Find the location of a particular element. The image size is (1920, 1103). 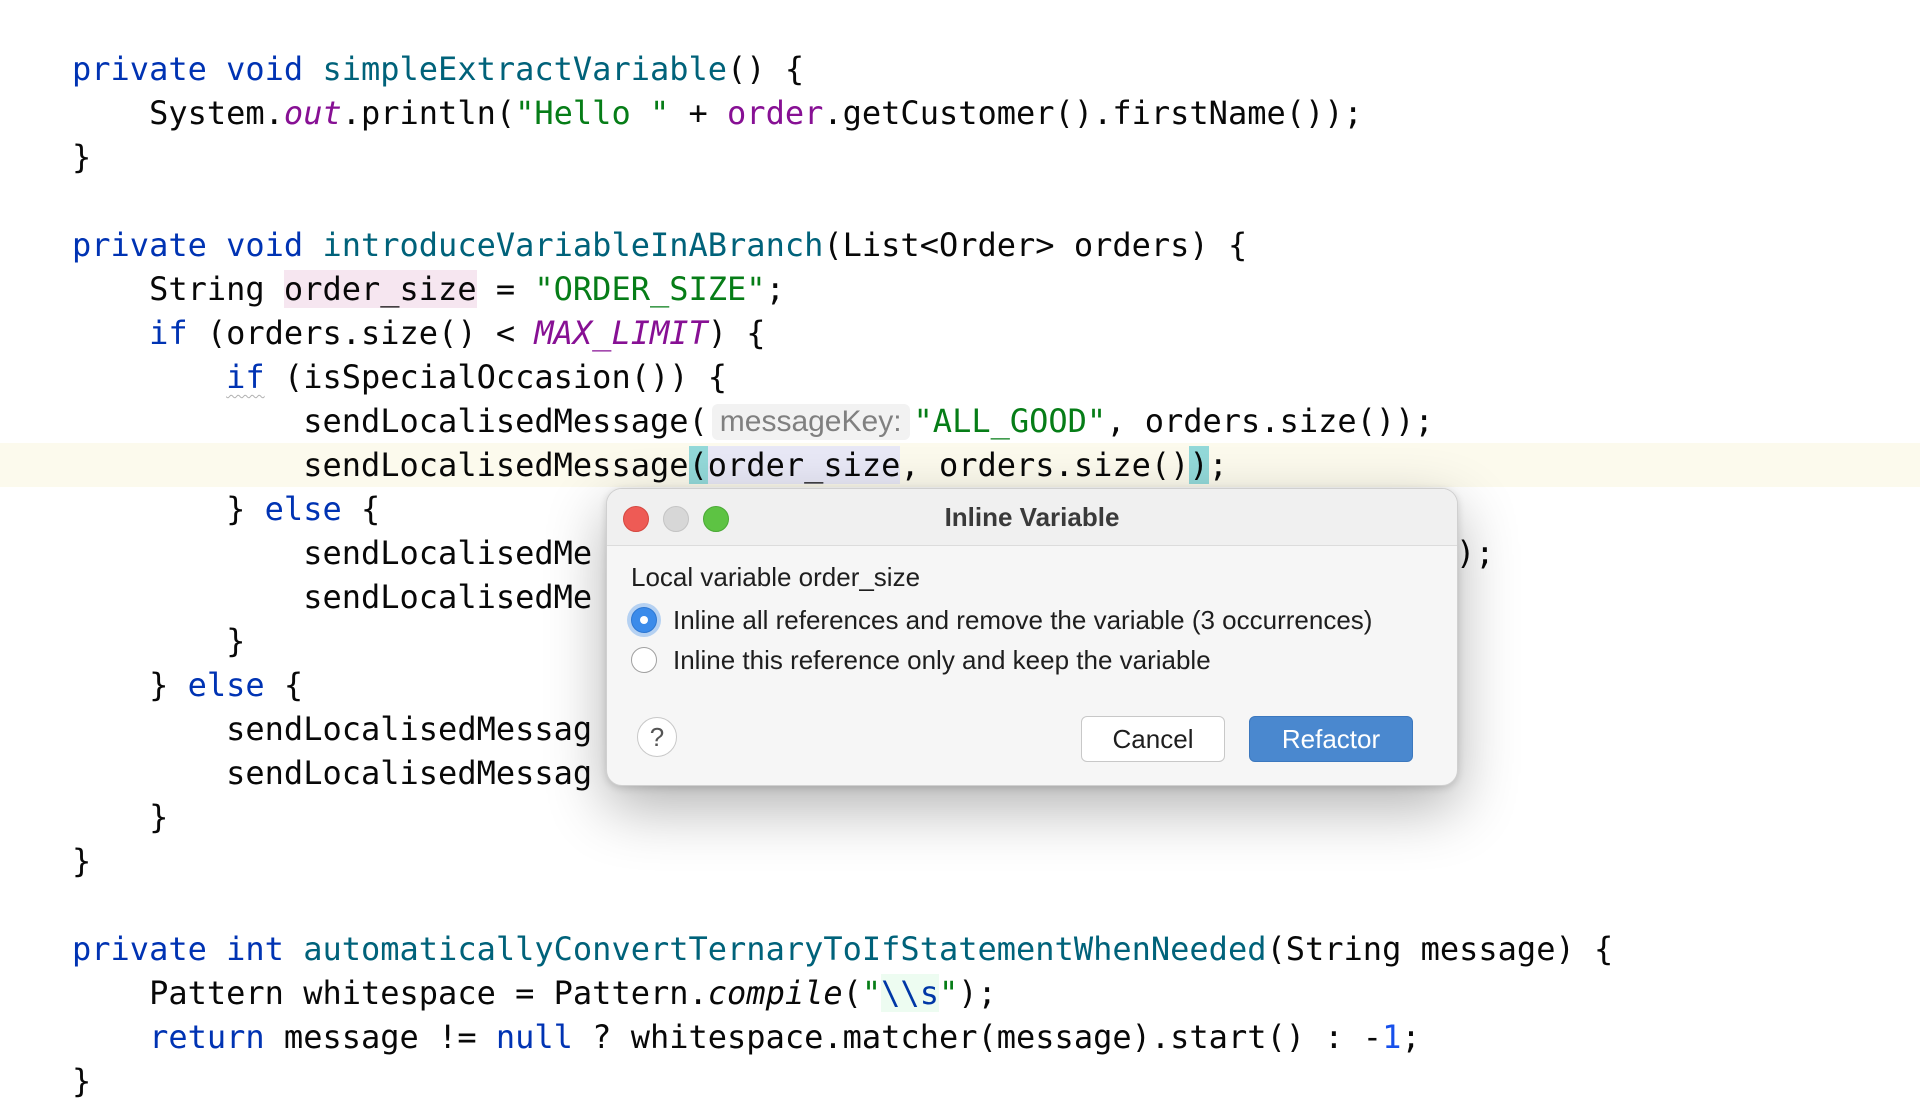

code-text: System. is located at coordinates (178, 113).